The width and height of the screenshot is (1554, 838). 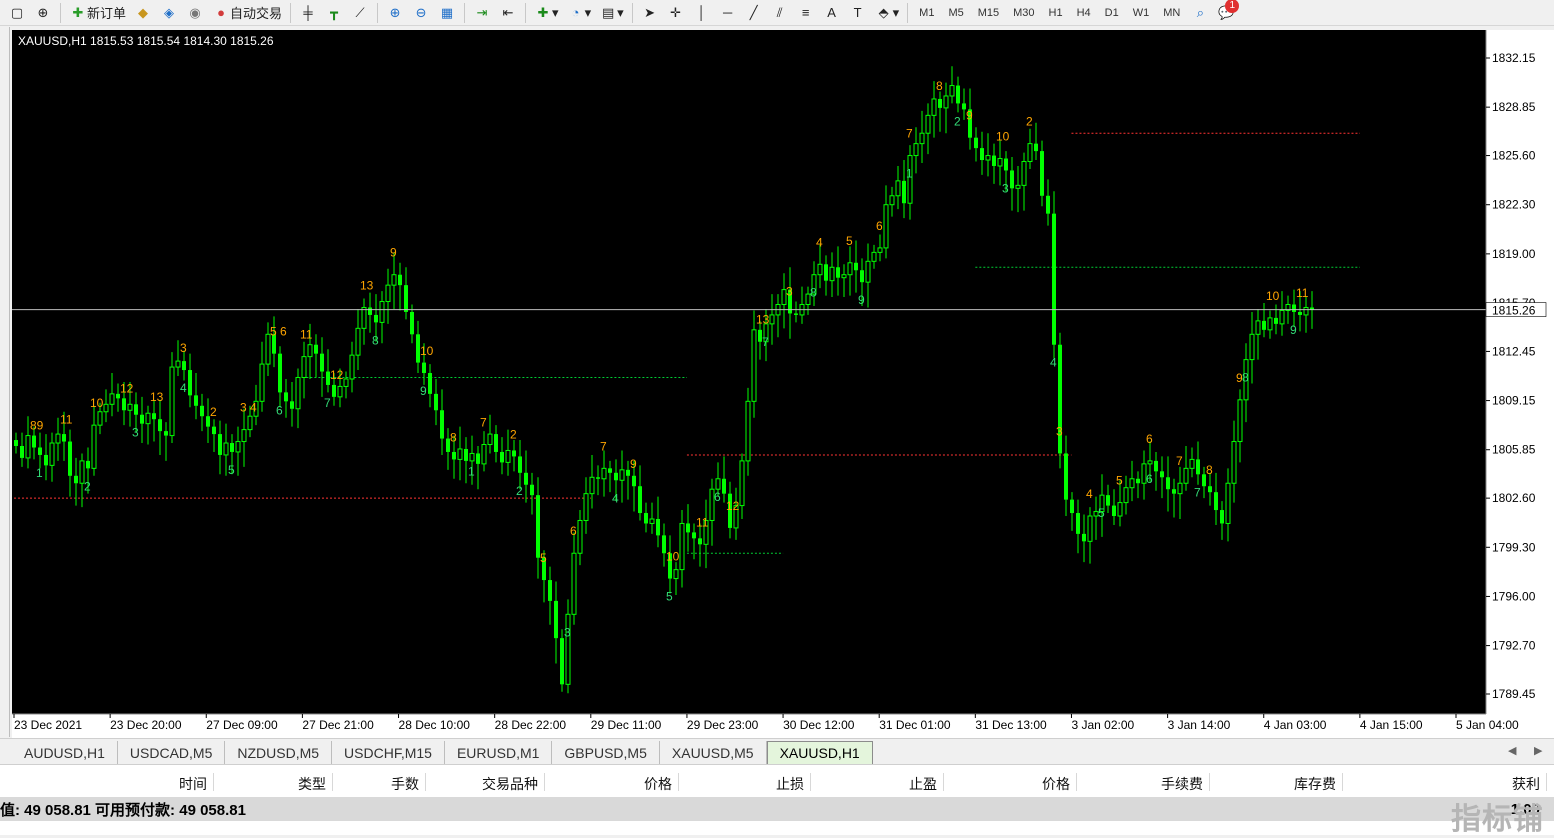 What do you see at coordinates (650, 13) in the screenshot?
I see `cursor-icon: ➤` at bounding box center [650, 13].